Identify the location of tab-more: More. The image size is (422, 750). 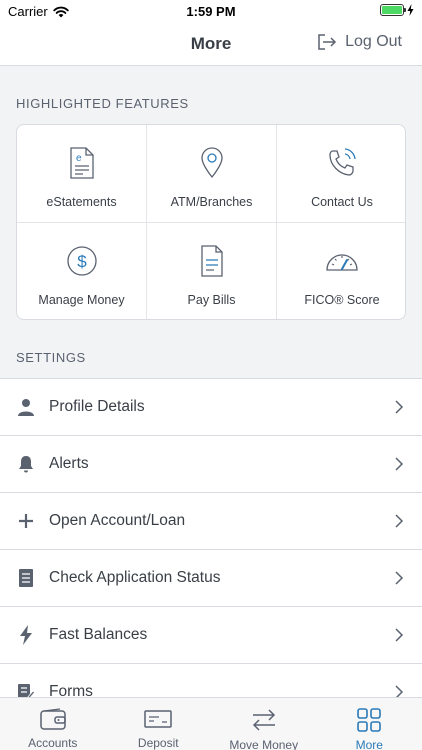
(369, 724).